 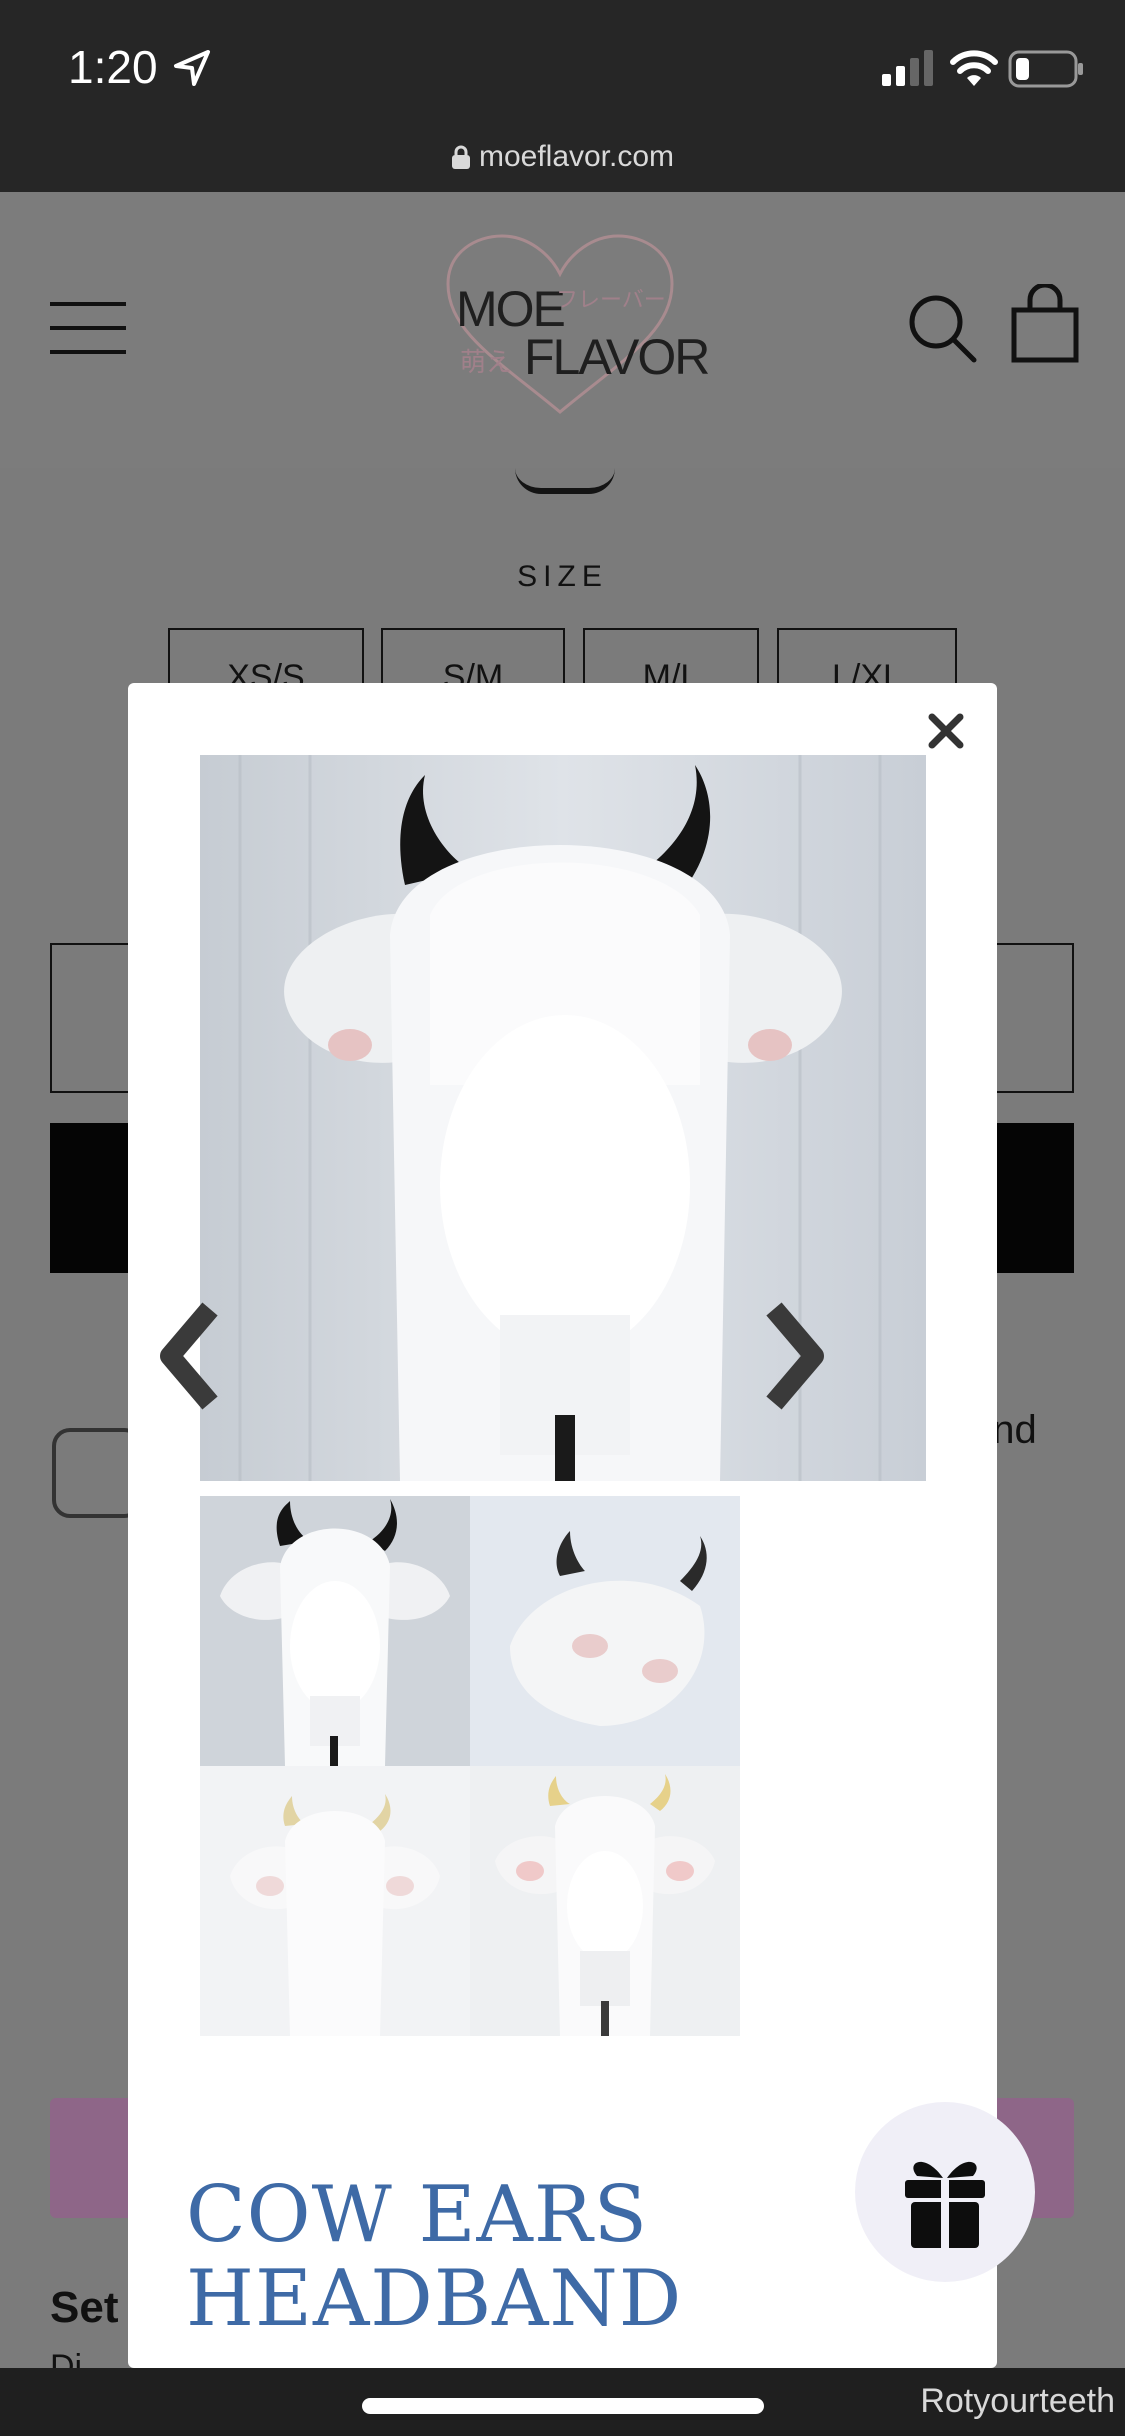 I want to click on logo-text-kanji: 萌え, so click(x=486, y=363).